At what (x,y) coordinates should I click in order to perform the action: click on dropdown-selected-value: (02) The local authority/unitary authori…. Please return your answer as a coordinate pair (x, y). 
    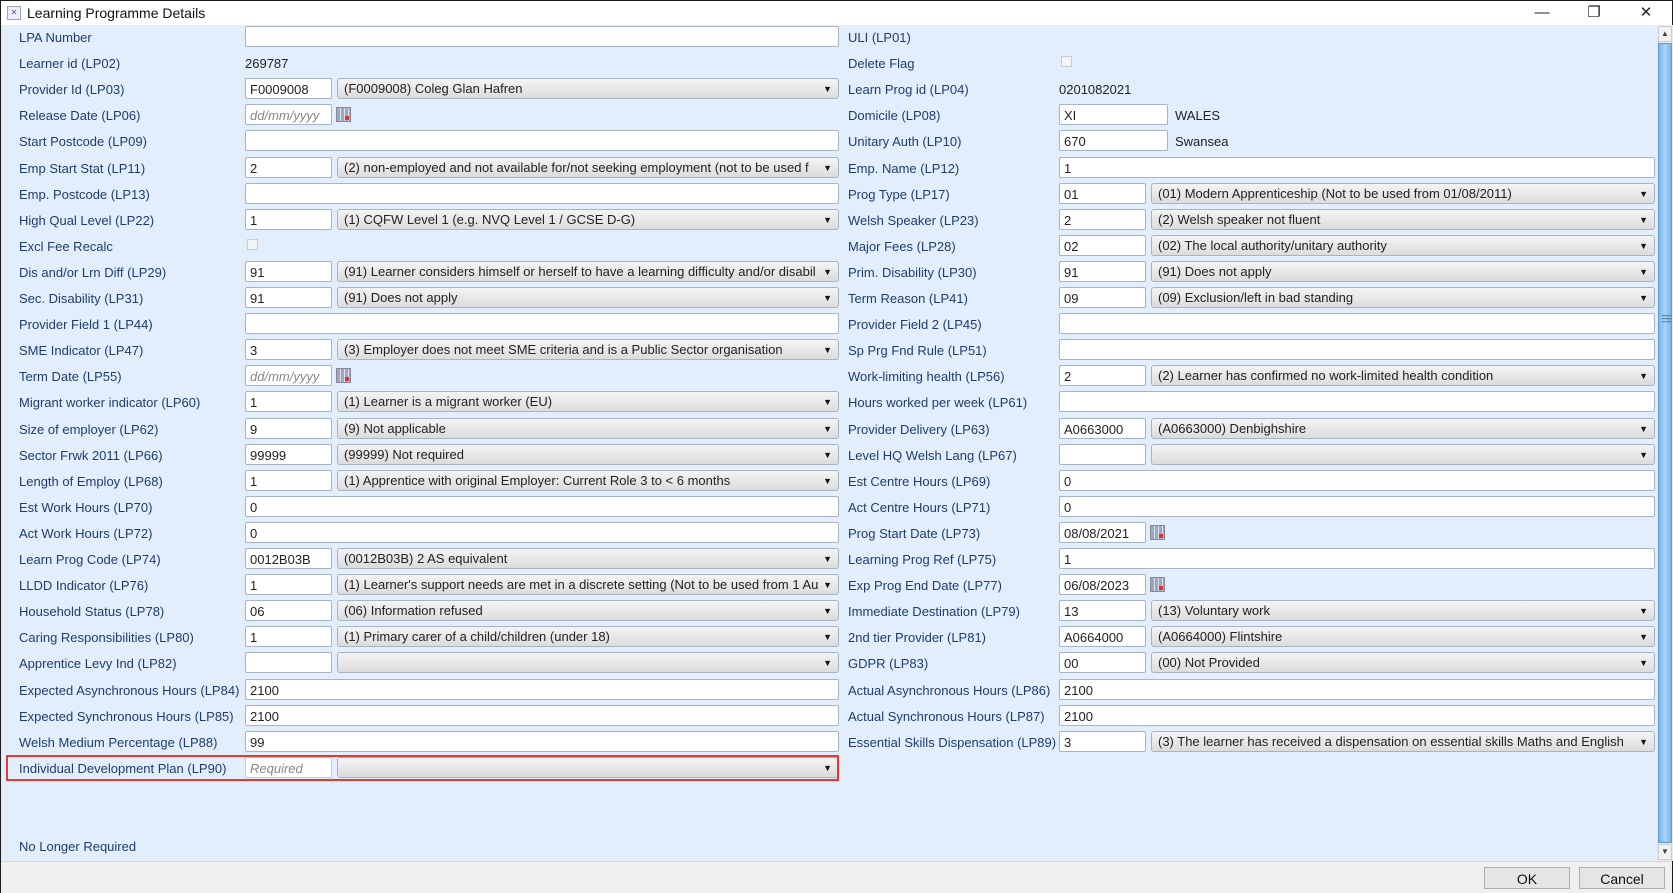
    Looking at the image, I should click on (1272, 245).